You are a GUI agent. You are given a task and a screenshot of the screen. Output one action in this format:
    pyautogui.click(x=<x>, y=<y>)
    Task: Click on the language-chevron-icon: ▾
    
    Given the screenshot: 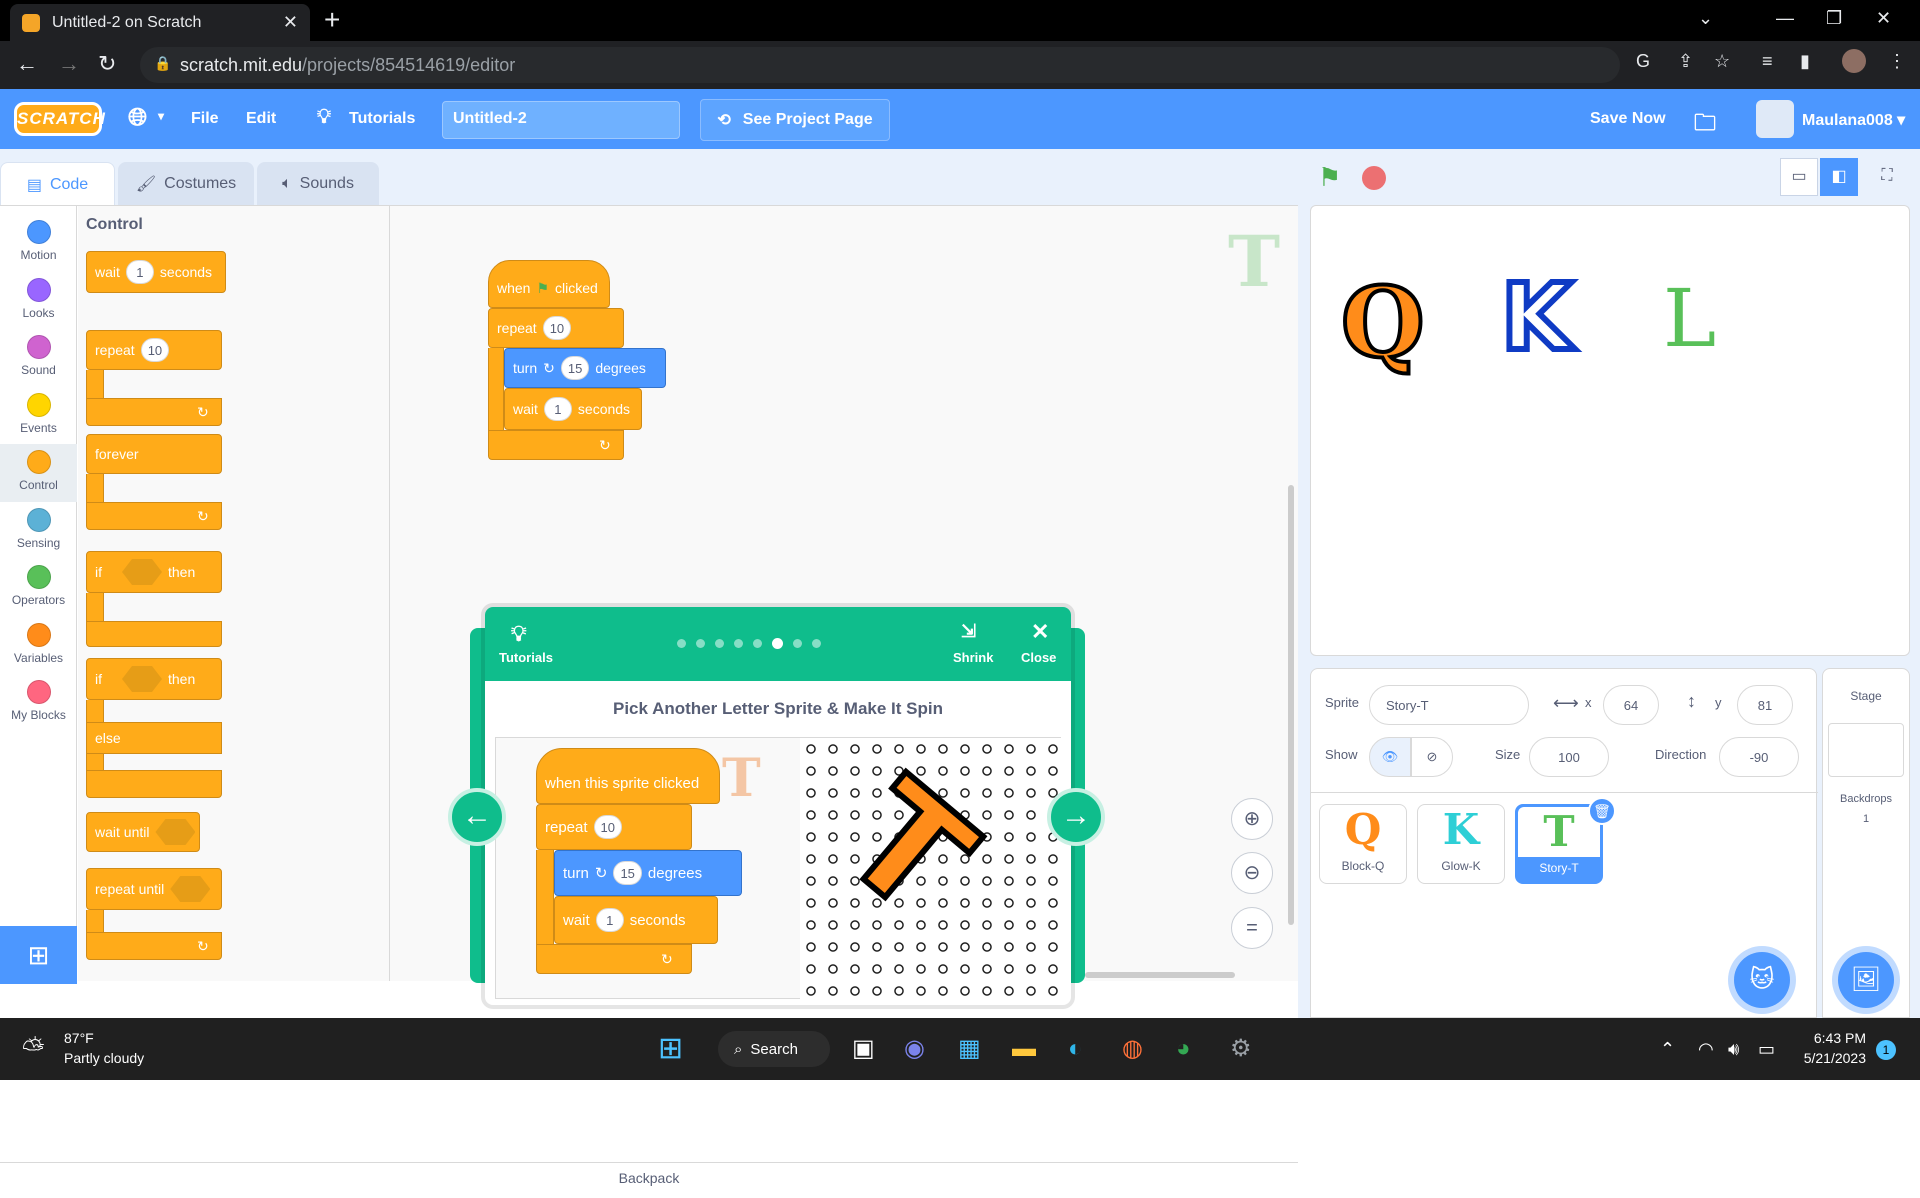 What is the action you would take?
    pyautogui.click(x=161, y=116)
    